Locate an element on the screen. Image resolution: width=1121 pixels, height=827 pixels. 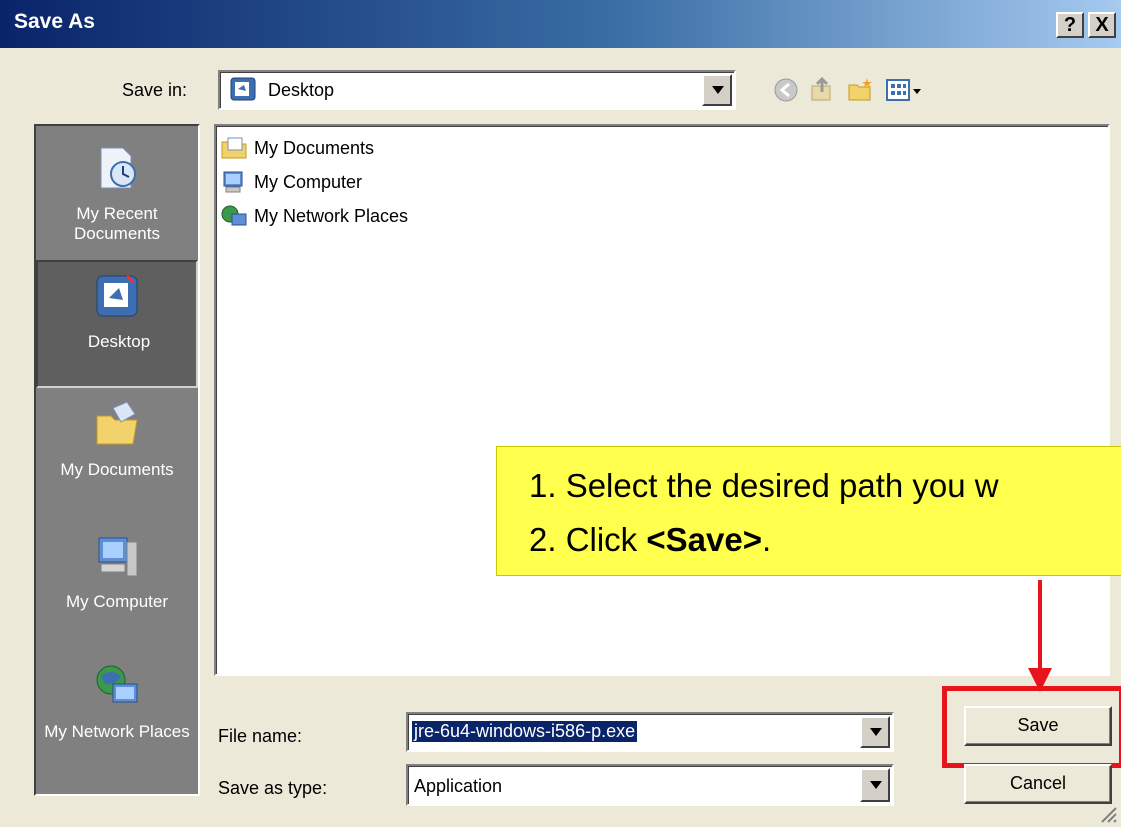
save-as-type-value: Application is located at coordinates (458, 786).